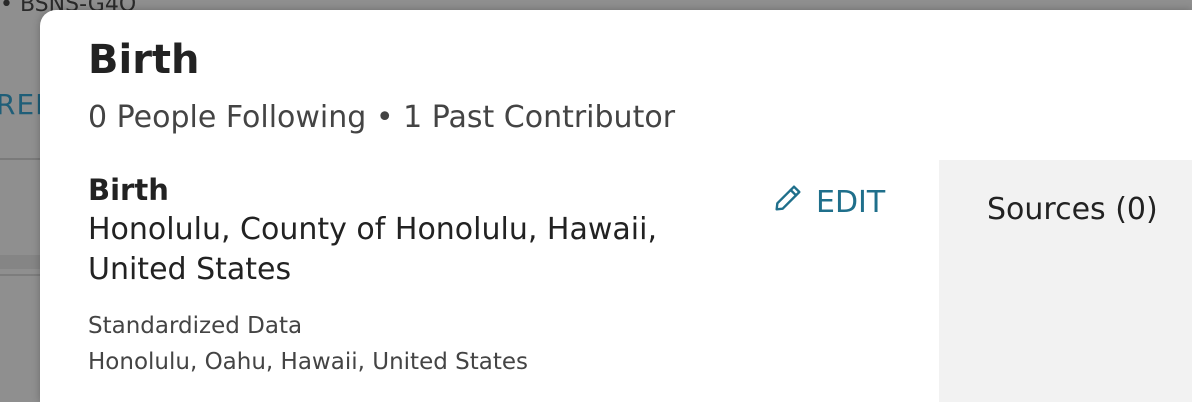 The height and width of the screenshot is (402, 1192). I want to click on sources-tab: Sources (0), so click(1072, 210).